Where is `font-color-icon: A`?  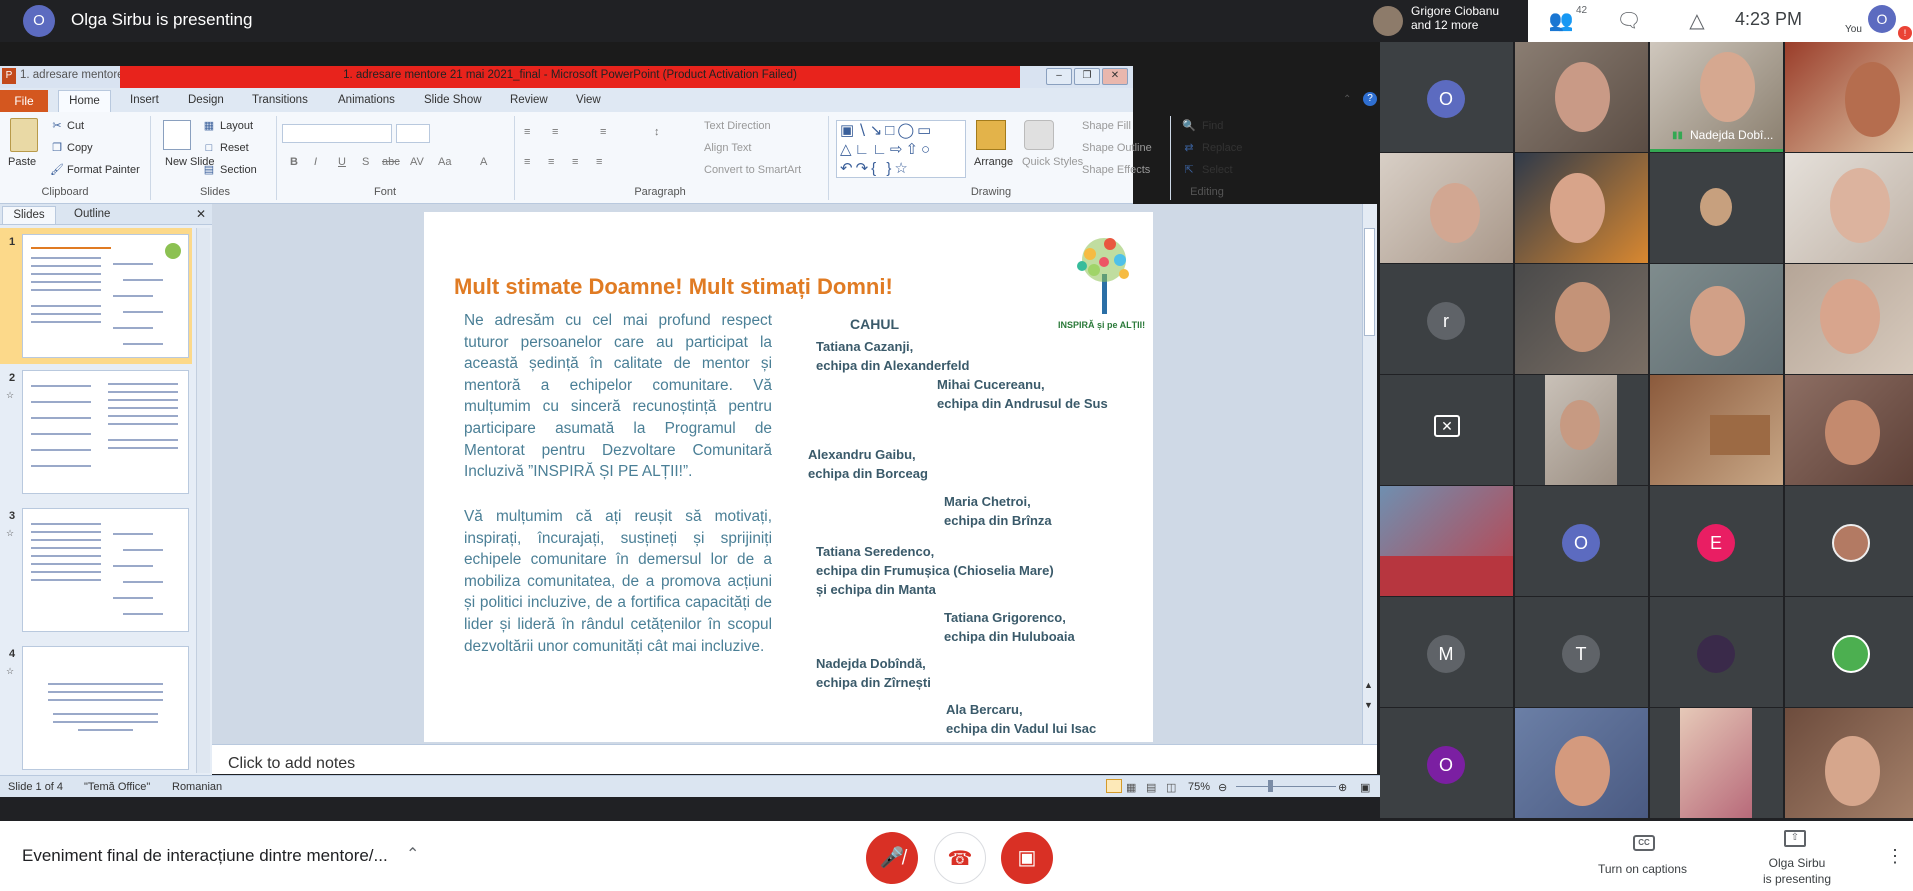 font-color-icon: A is located at coordinates (483, 162).